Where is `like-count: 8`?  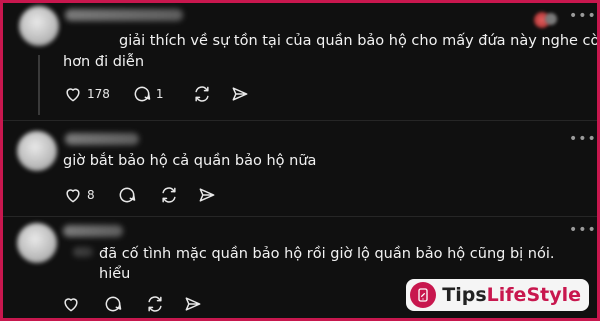
like-count: 8 is located at coordinates (91, 195).